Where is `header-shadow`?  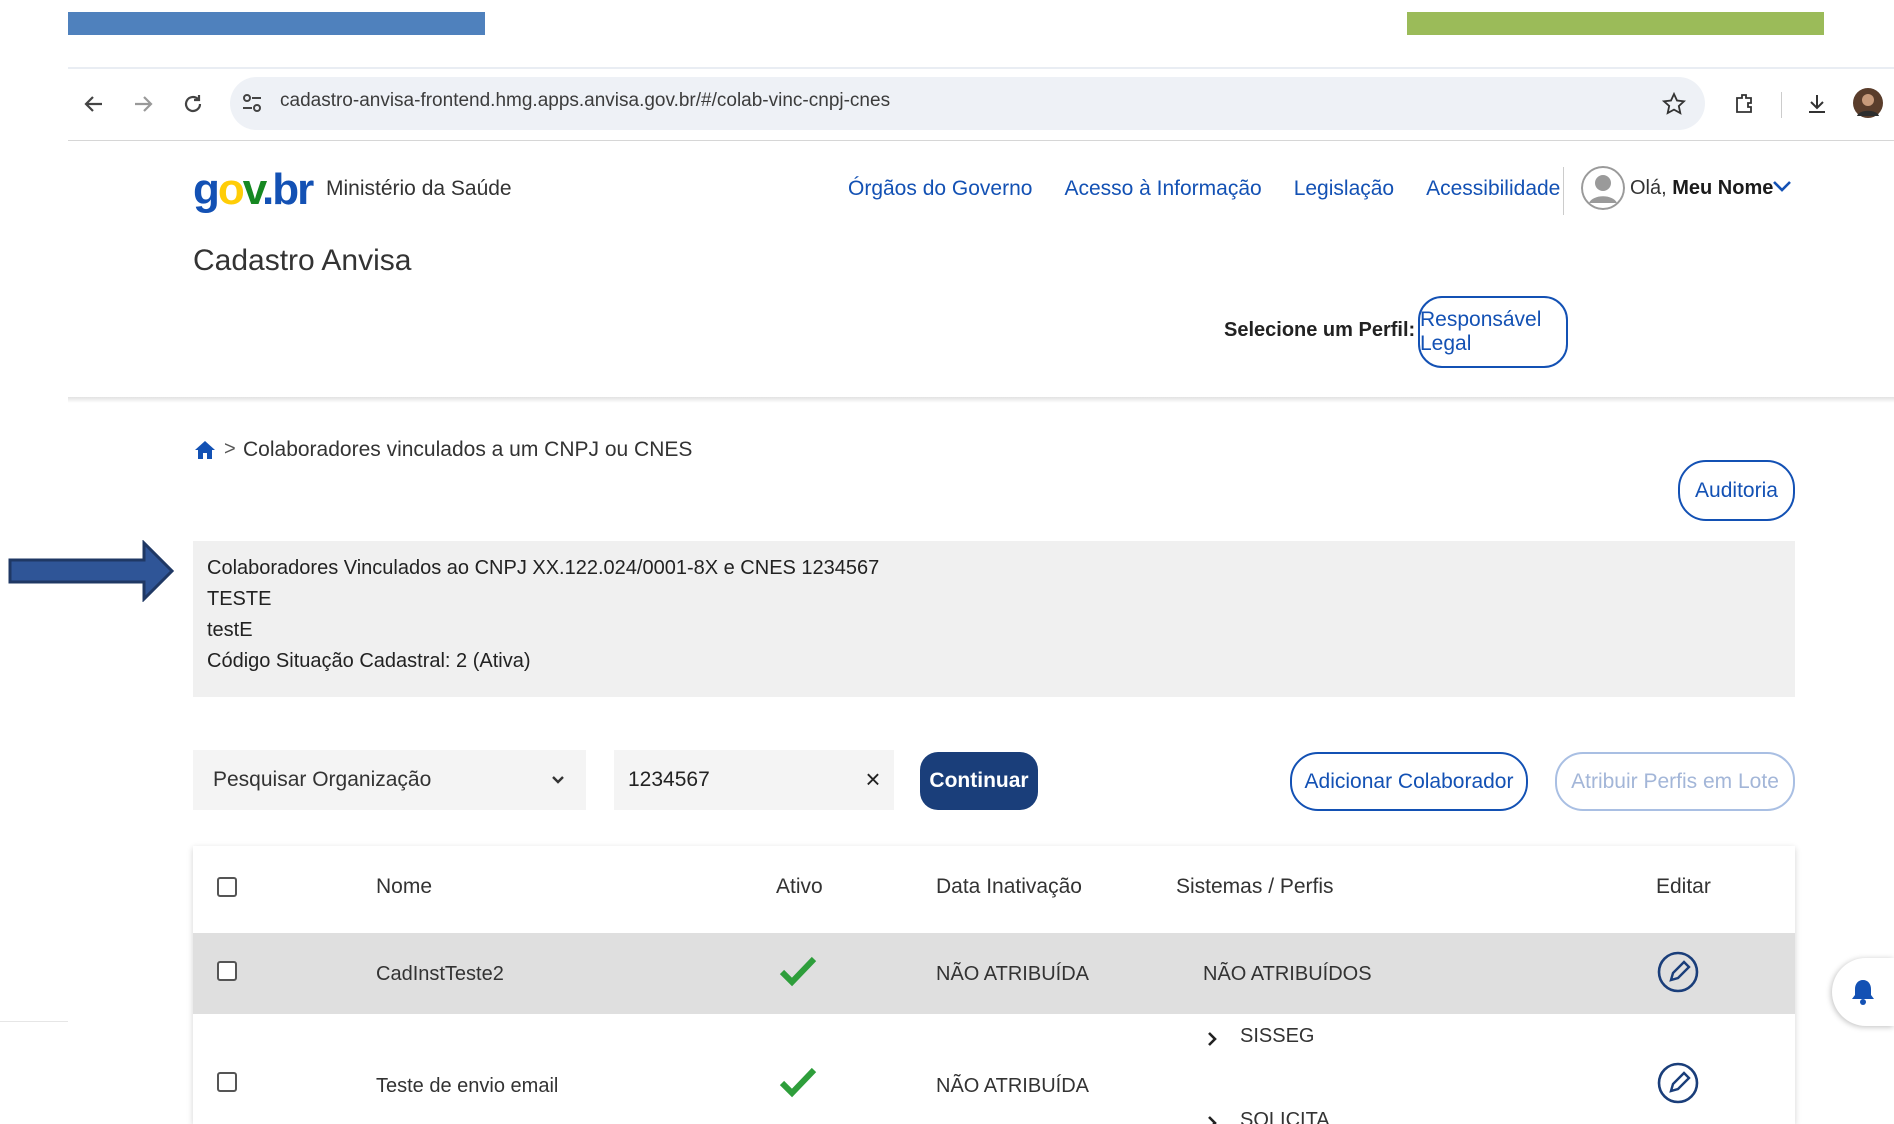
header-shadow is located at coordinates (981, 400).